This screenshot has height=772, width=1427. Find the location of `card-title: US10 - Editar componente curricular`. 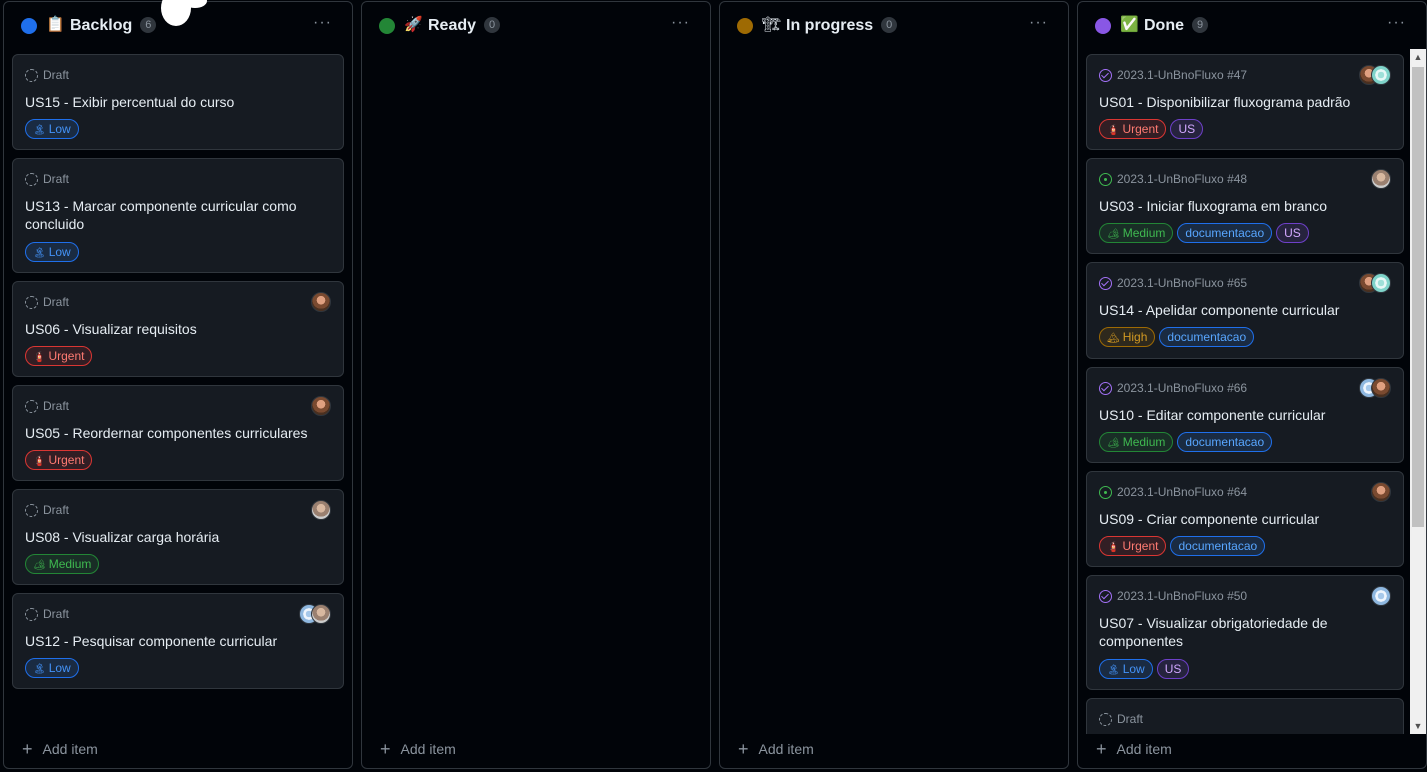

card-title: US10 - Editar componente curricular is located at coordinates (1245, 415).